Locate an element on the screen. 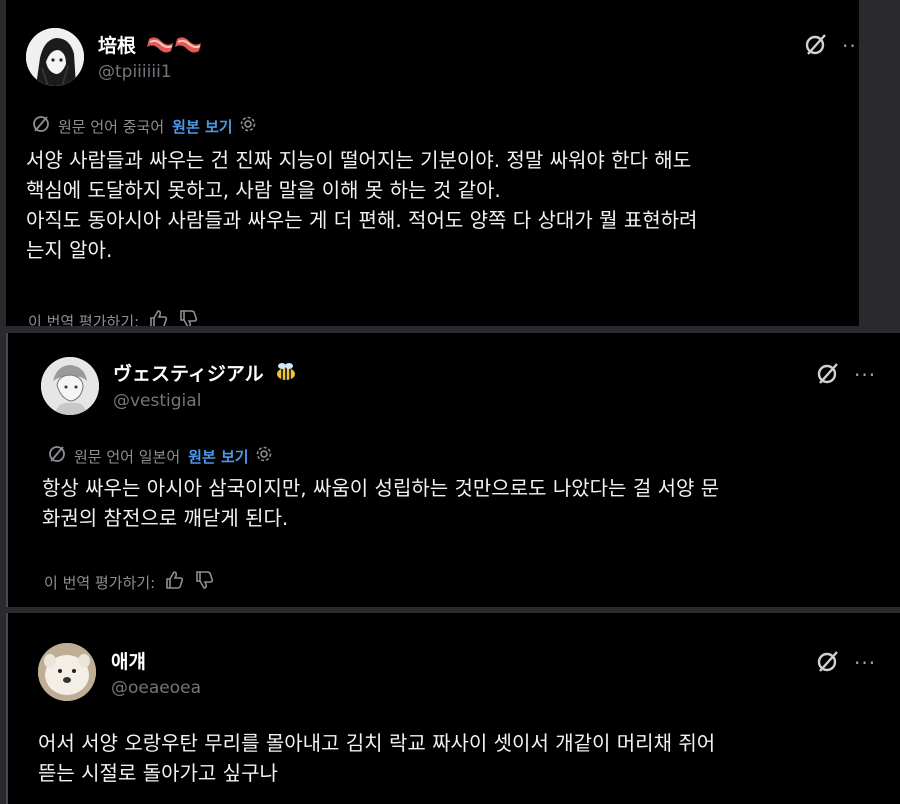  post-line: 화권의 참전으로 깨닫게 된다. is located at coordinates (165, 518).